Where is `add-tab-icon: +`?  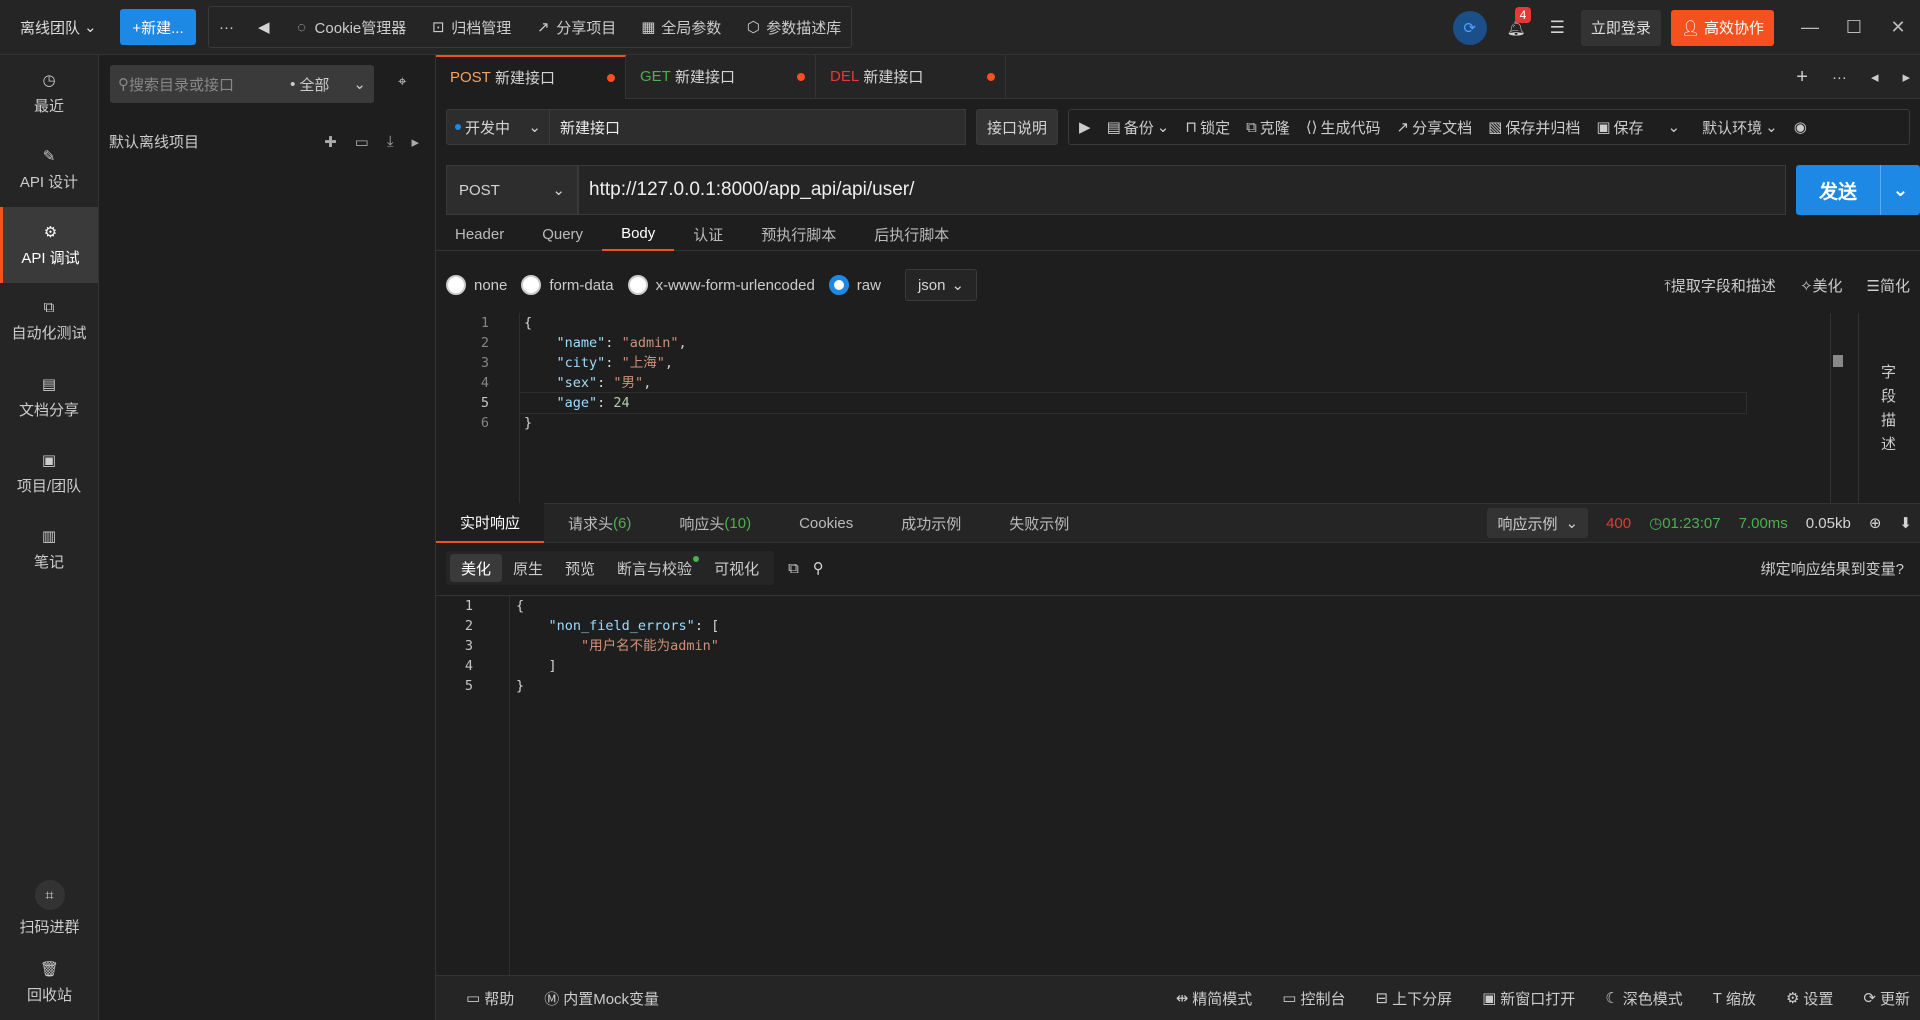 add-tab-icon: + is located at coordinates (1802, 77).